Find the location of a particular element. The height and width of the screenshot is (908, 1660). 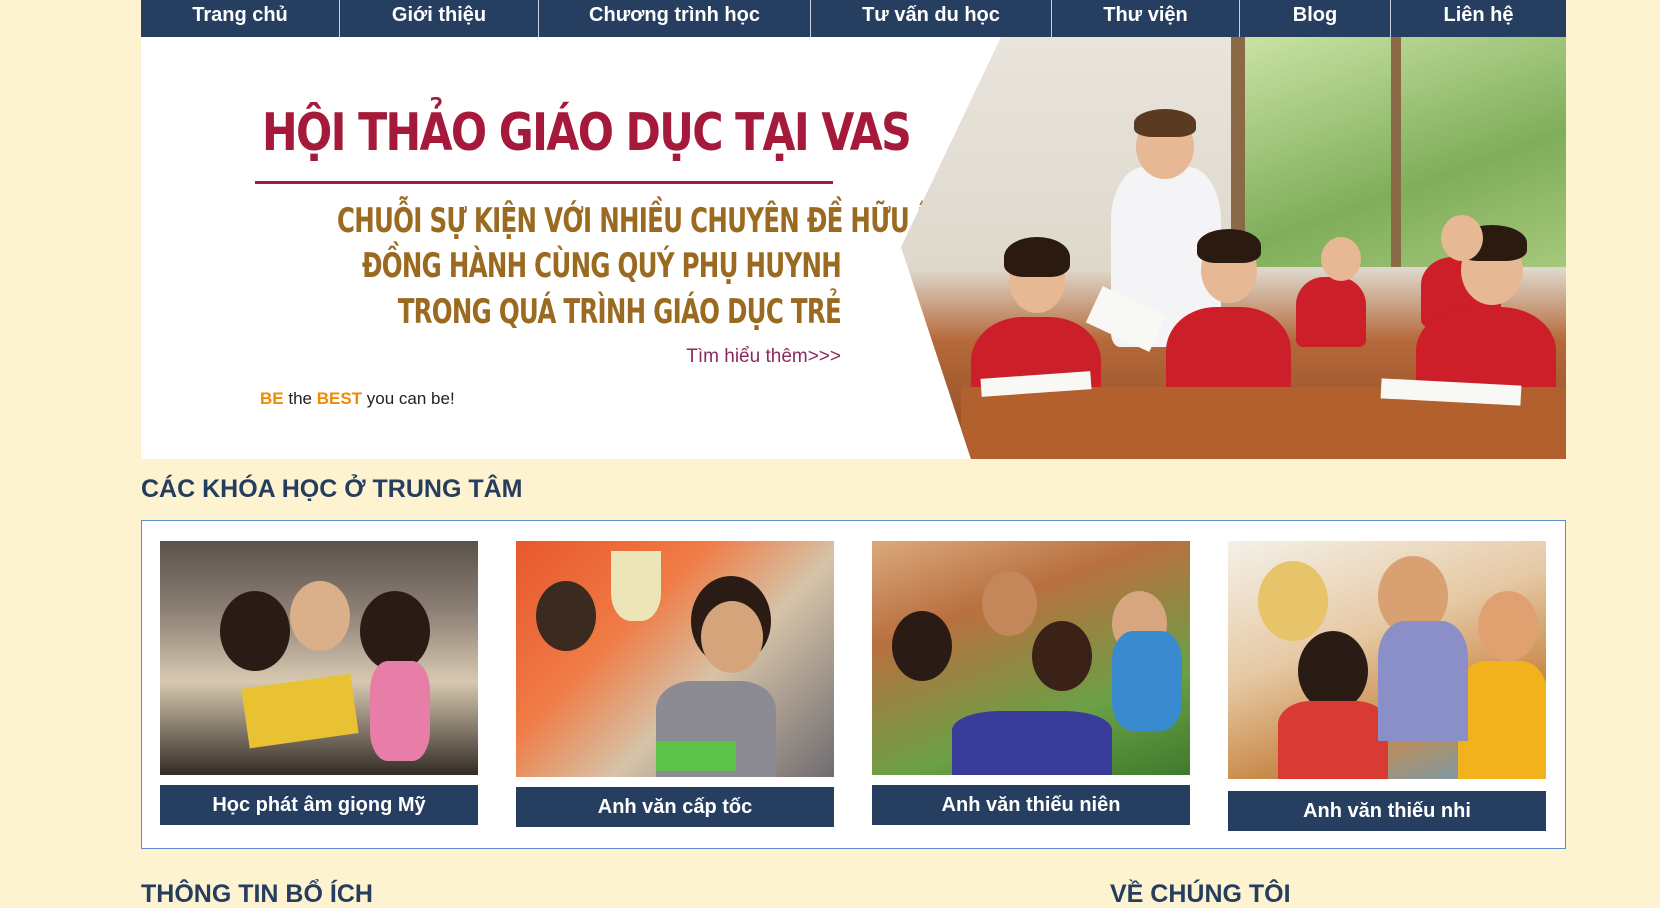

course-card: Anh văn thiếu nhi is located at coordinates (1387, 686).